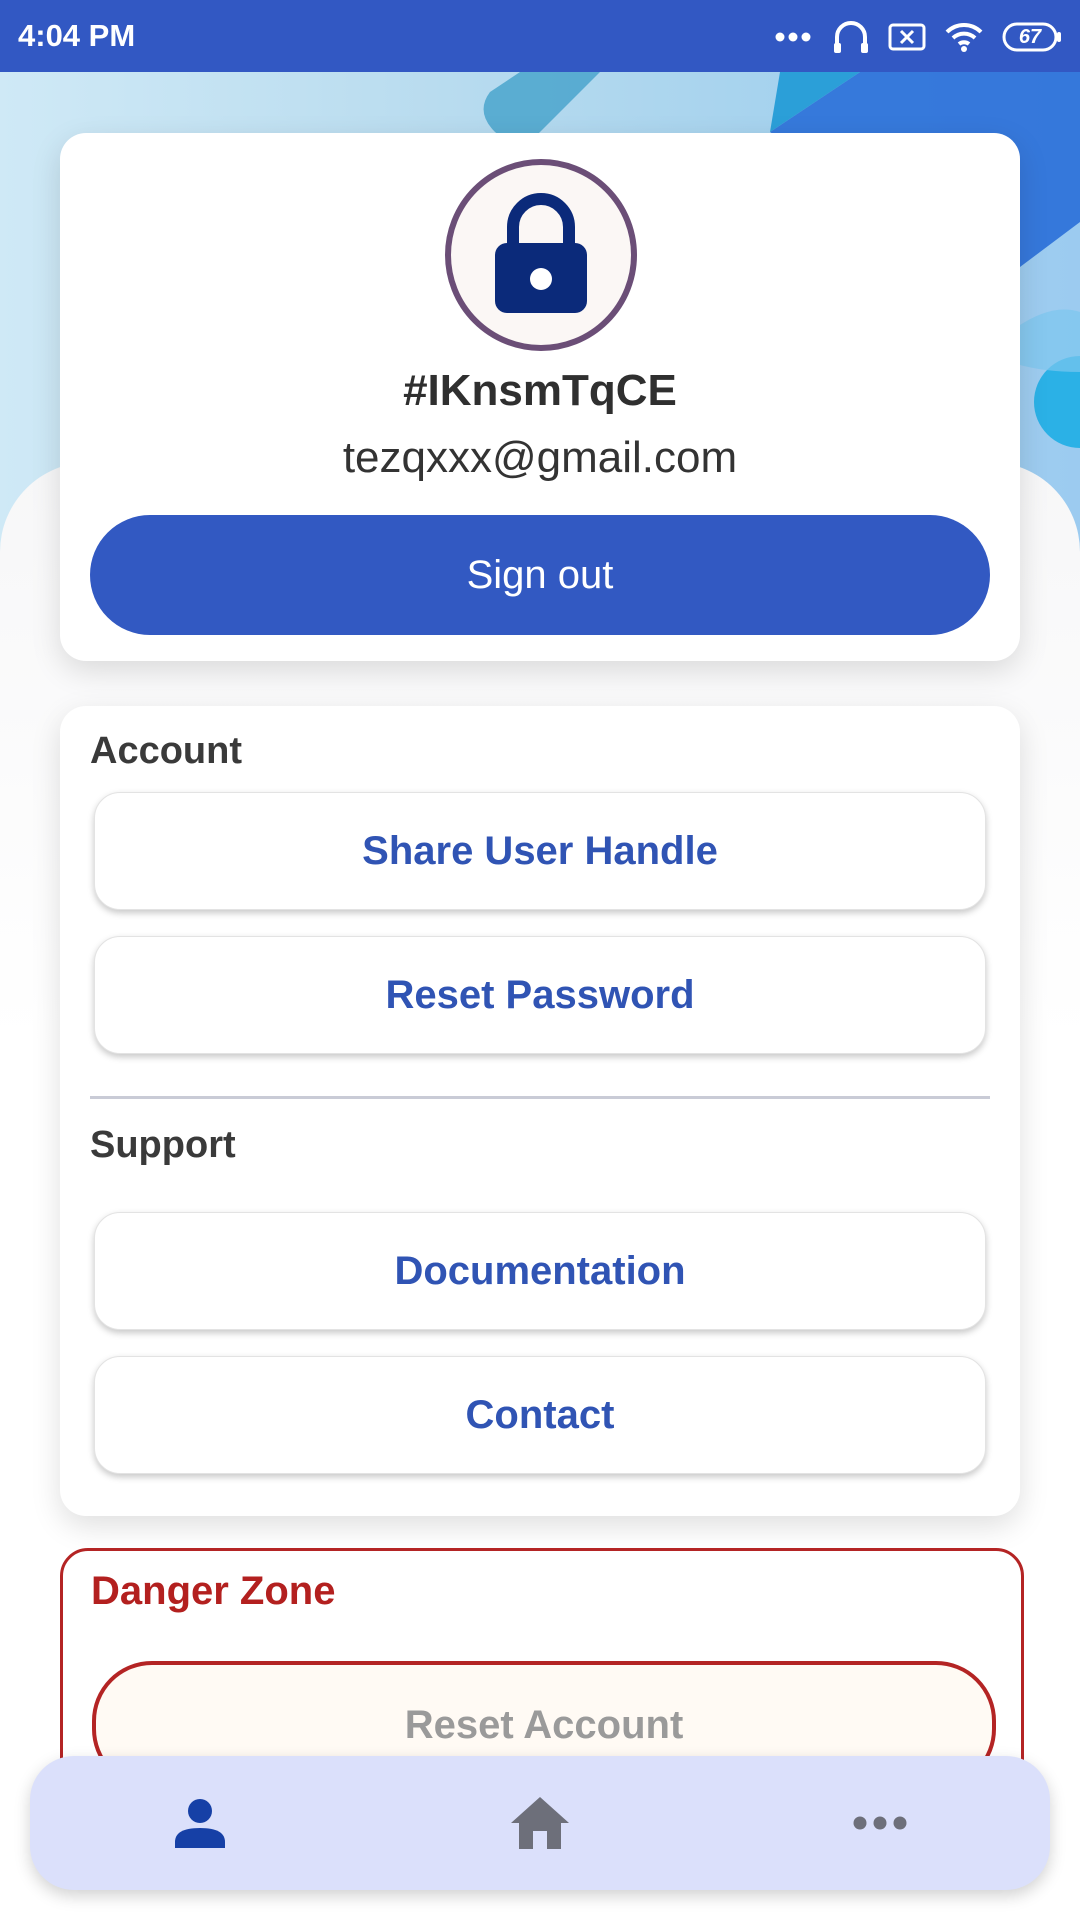 The width and height of the screenshot is (1080, 1920). What do you see at coordinates (540, 851) in the screenshot?
I see `share-user-handle-button: Share User Handle` at bounding box center [540, 851].